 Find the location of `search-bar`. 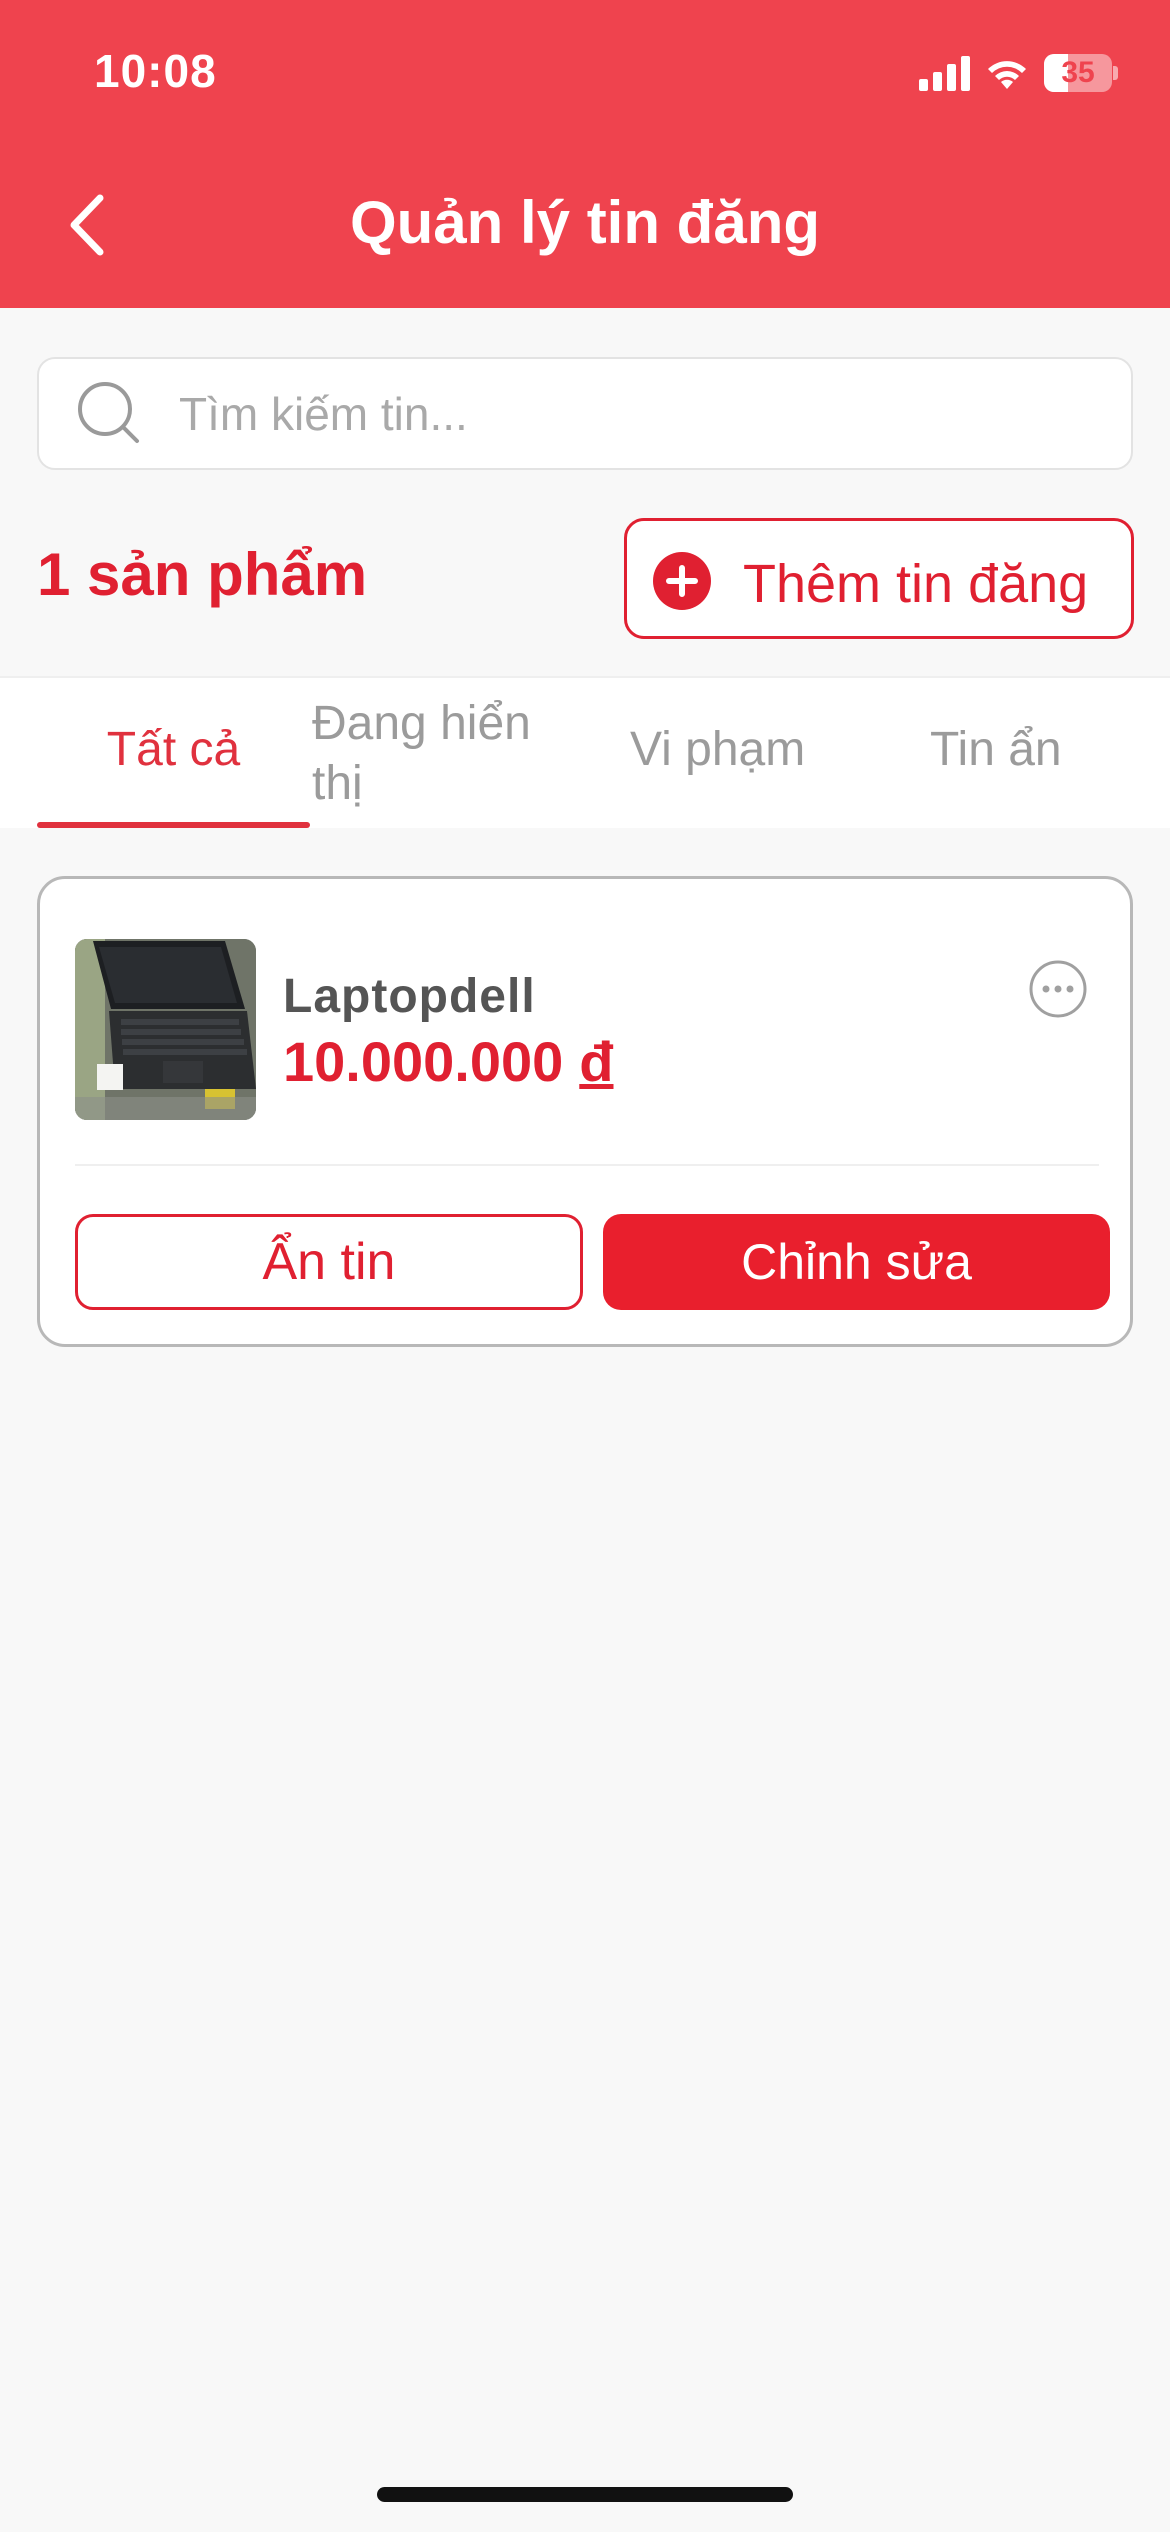

search-bar is located at coordinates (585, 413).